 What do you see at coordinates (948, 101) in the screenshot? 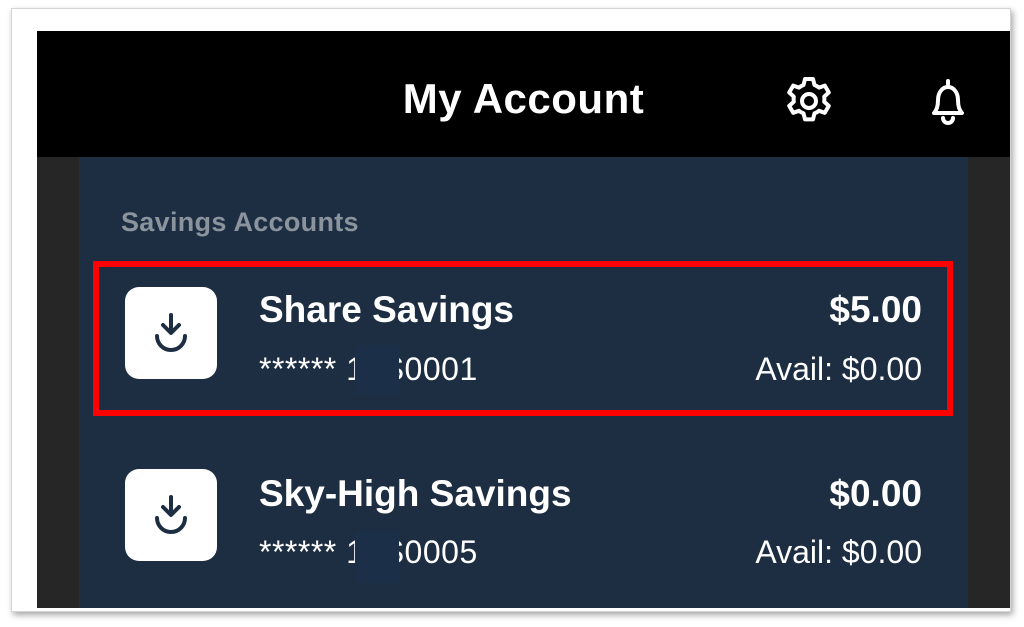
I see `bell-icon` at bounding box center [948, 101].